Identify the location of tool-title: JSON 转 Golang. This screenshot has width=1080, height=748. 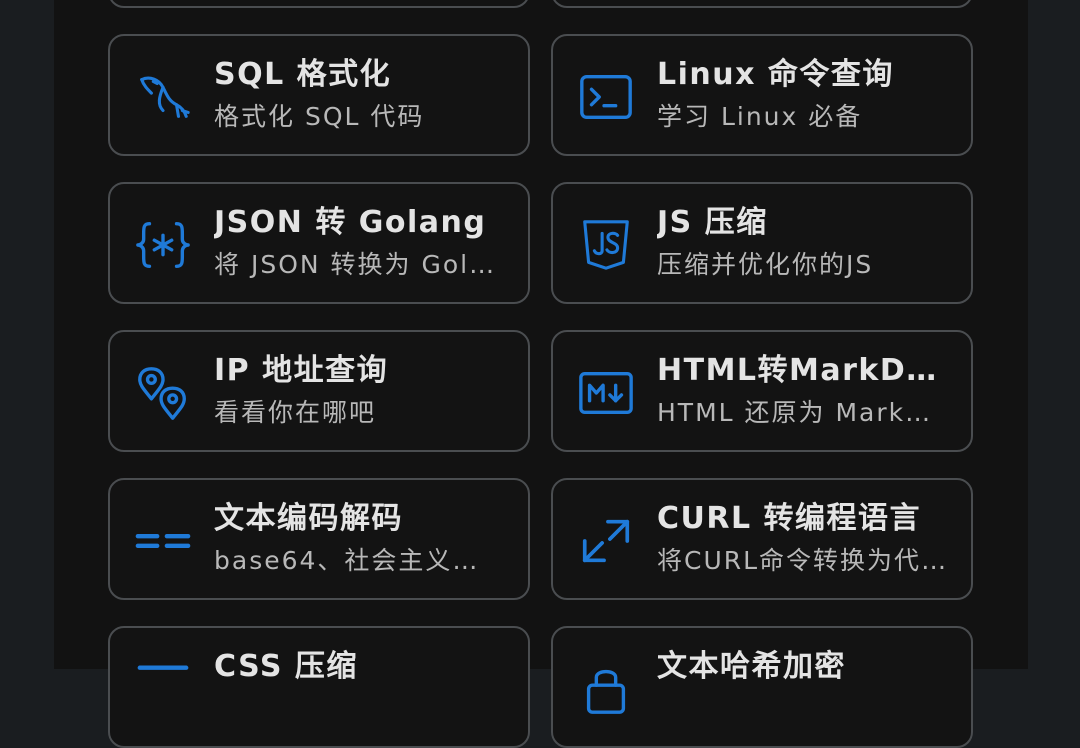
(350, 222).